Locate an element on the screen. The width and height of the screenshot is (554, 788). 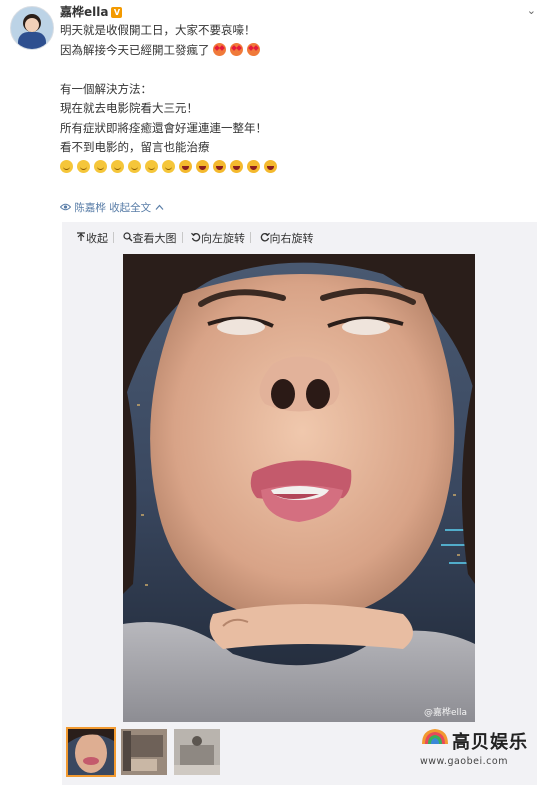
photo-watermark: @嘉桦ella is located at coordinates (445, 713).